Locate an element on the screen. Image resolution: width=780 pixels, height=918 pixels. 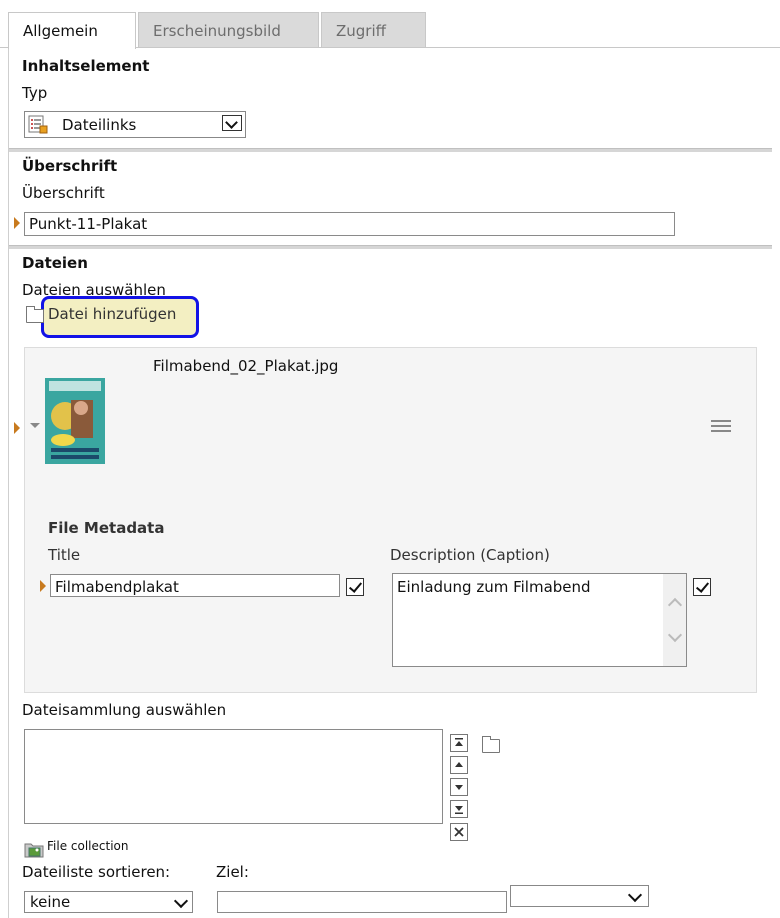
type-select-value: Dateilinks is located at coordinates (99, 125).